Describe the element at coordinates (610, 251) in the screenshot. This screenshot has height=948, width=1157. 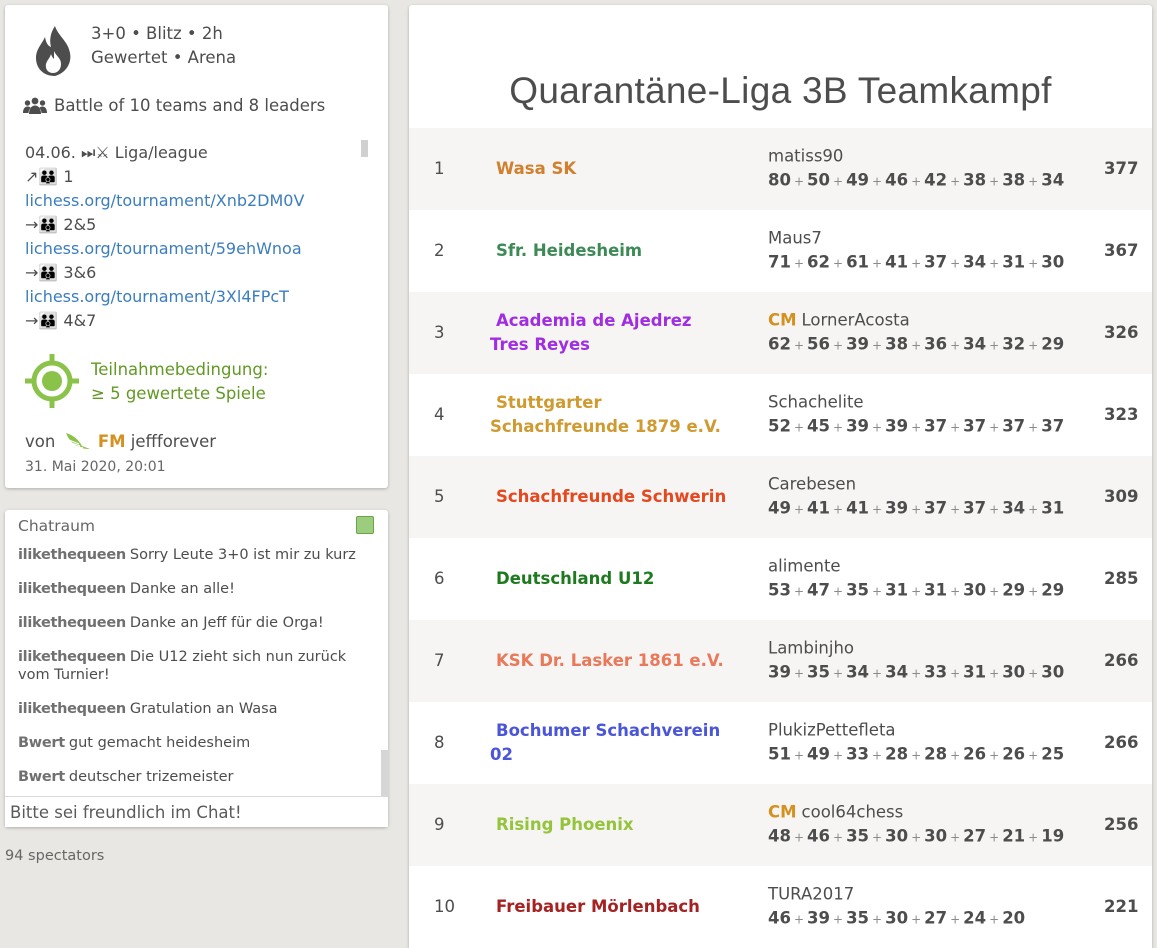
I see `team-name: Sfr. Heidesheim` at that location.